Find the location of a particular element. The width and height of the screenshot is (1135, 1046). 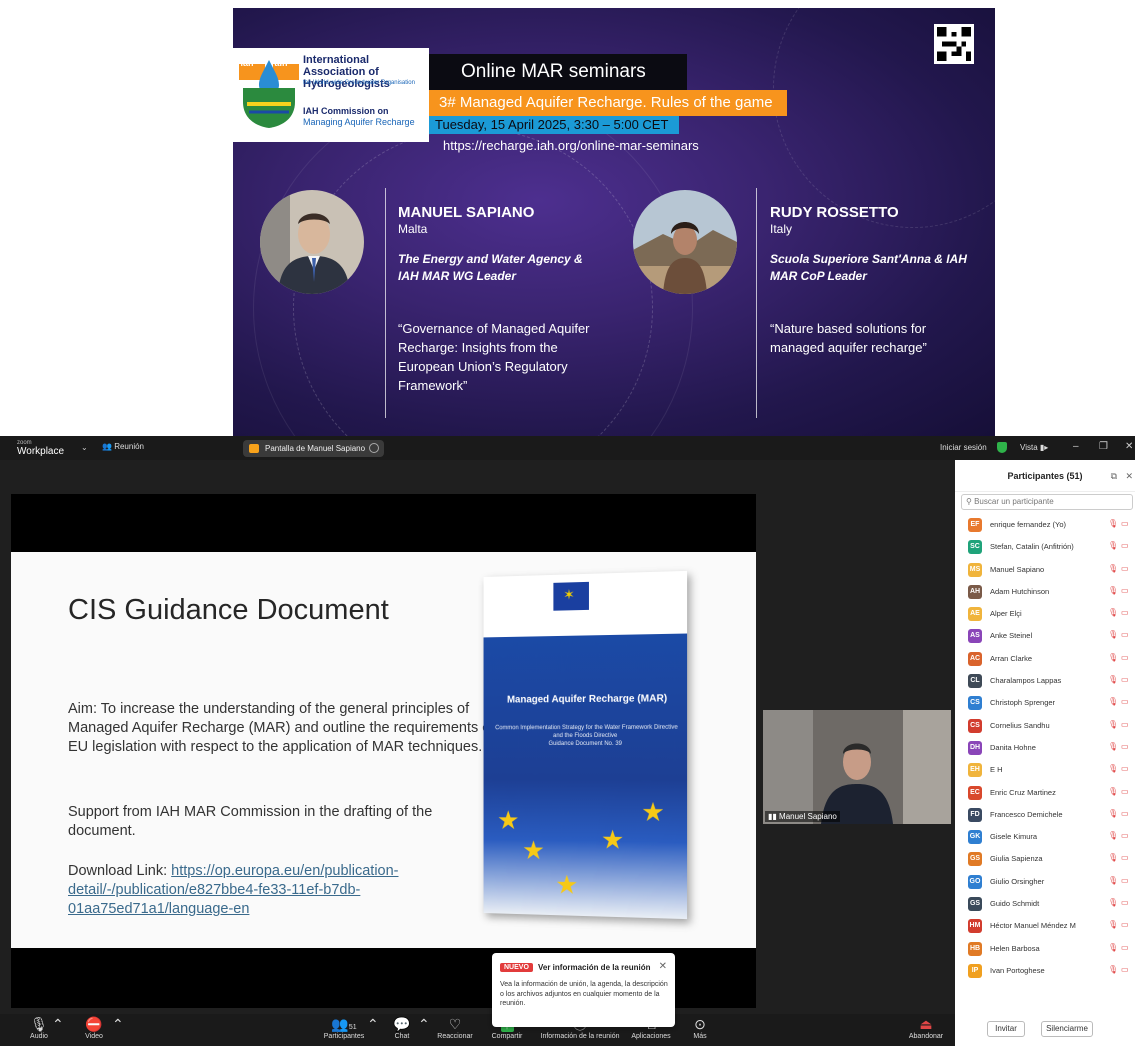

close-button: ✕ is located at coordinates (1129, 446).